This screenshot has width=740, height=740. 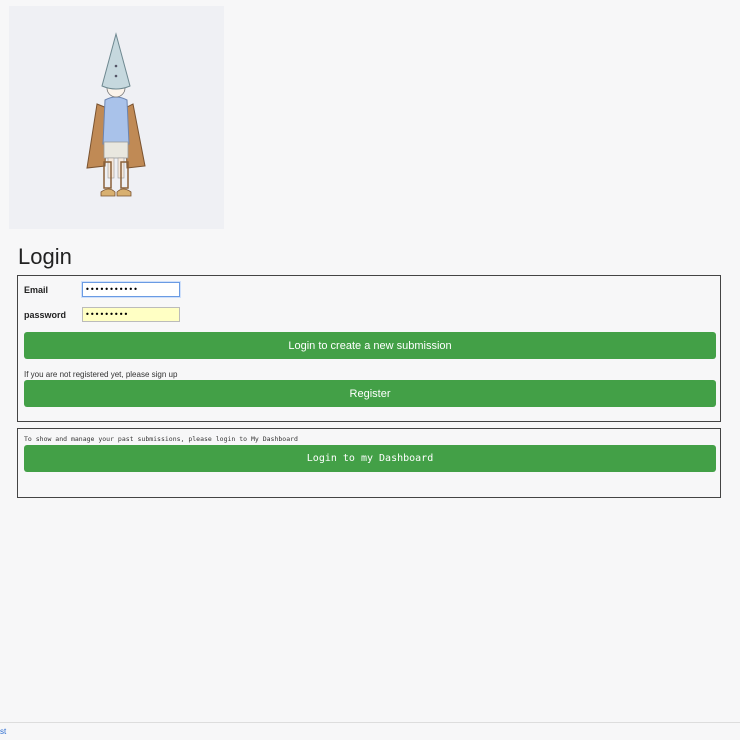 I want to click on gnome-illustration-icon, so click(x=116, y=114).